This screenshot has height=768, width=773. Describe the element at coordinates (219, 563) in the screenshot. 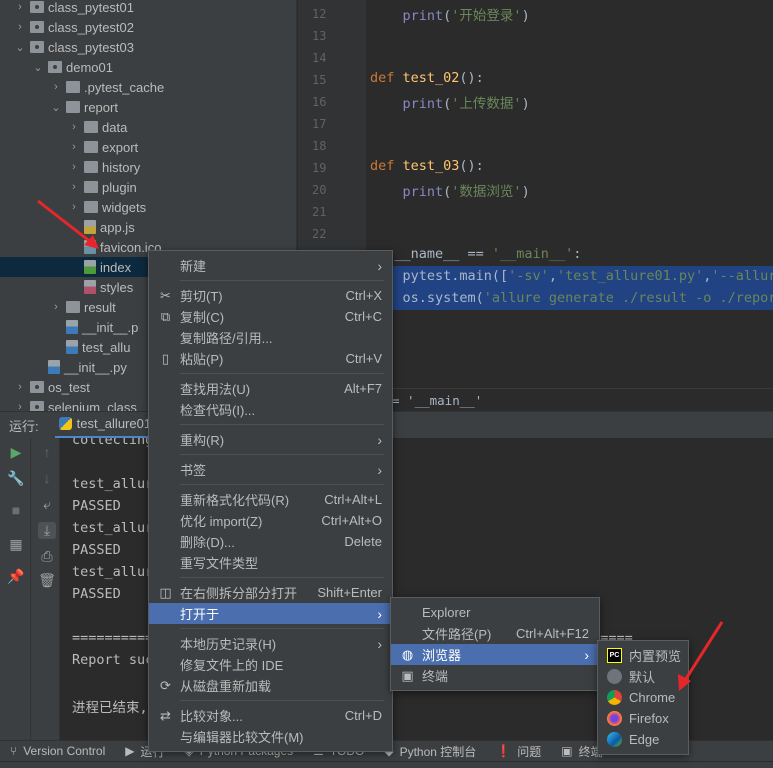

I see `menu-item-label: 重写文件类型` at that location.